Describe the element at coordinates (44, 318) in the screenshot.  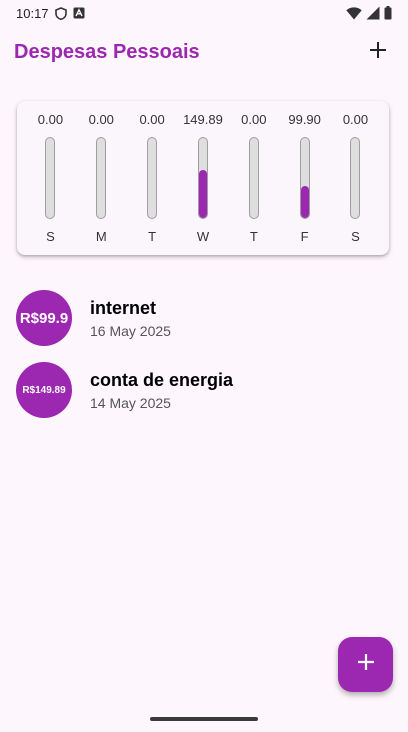
I see `amount-avatar: R$99.9` at that location.